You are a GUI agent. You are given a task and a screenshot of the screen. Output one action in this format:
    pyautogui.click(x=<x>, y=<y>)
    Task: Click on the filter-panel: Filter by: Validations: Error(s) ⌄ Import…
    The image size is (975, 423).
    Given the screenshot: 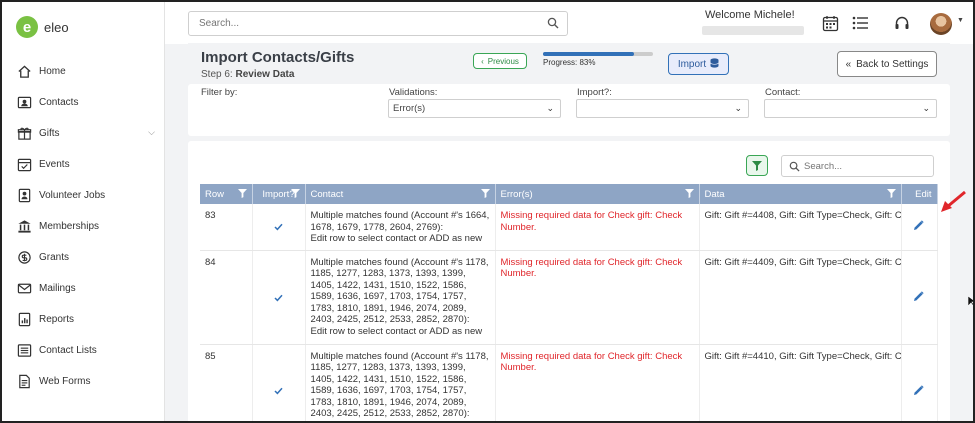 What is the action you would take?
    pyautogui.click(x=569, y=110)
    